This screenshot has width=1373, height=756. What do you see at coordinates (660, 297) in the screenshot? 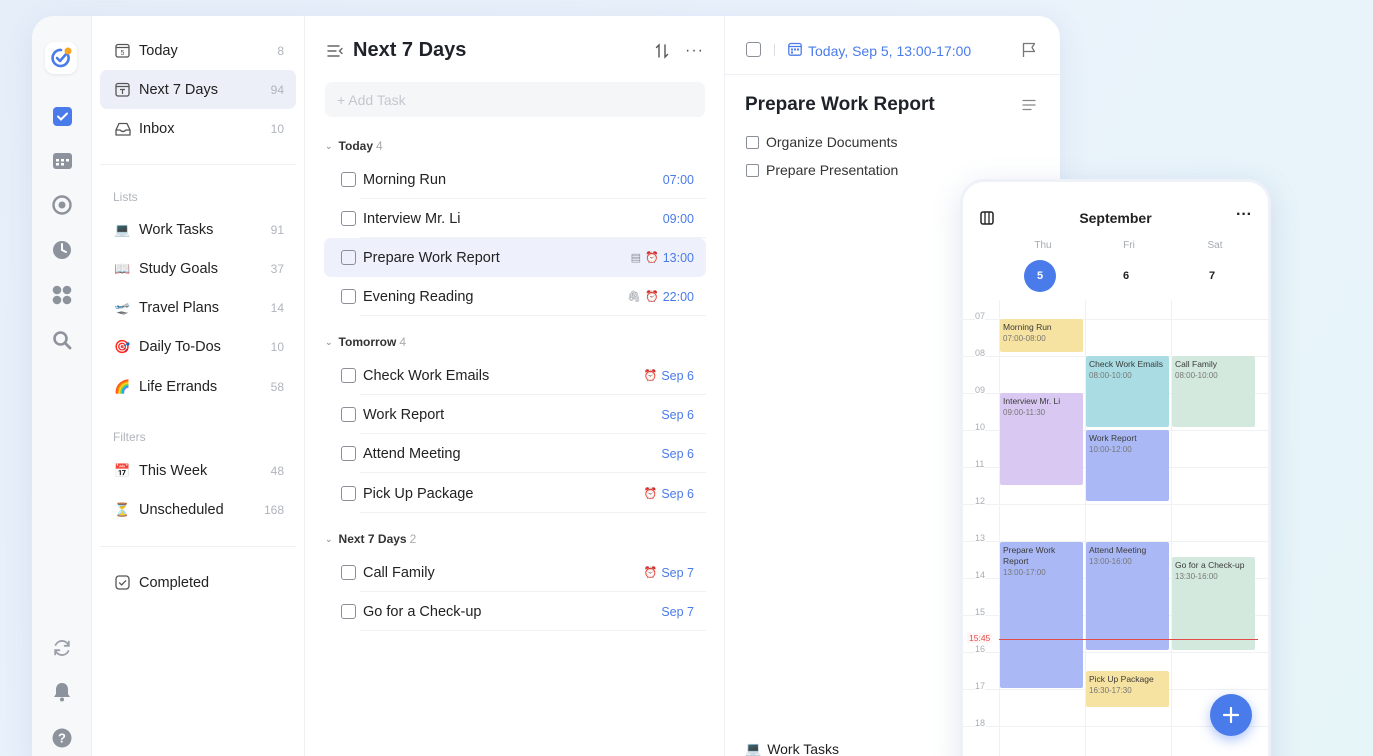
I see `task-due: 🖇 ⏰ 22:00` at bounding box center [660, 297].